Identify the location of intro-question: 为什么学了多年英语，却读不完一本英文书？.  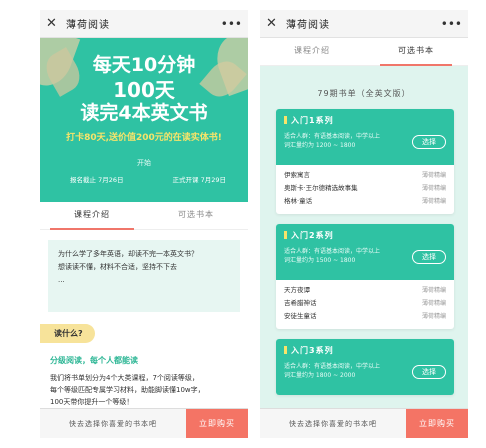
(128, 254).